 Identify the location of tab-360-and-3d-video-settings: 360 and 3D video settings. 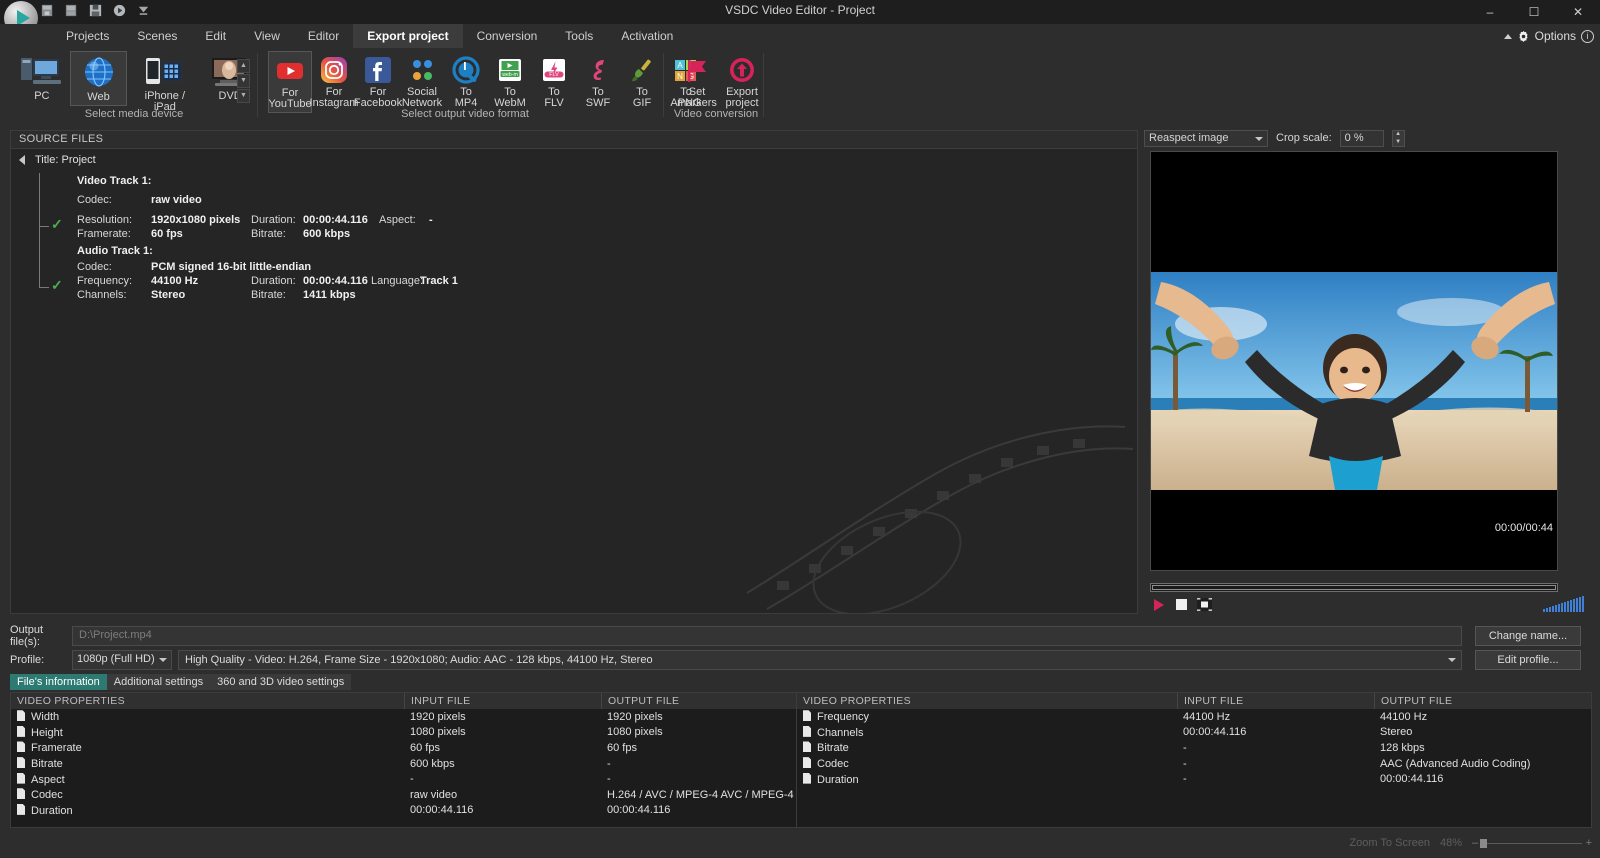
(281, 682).